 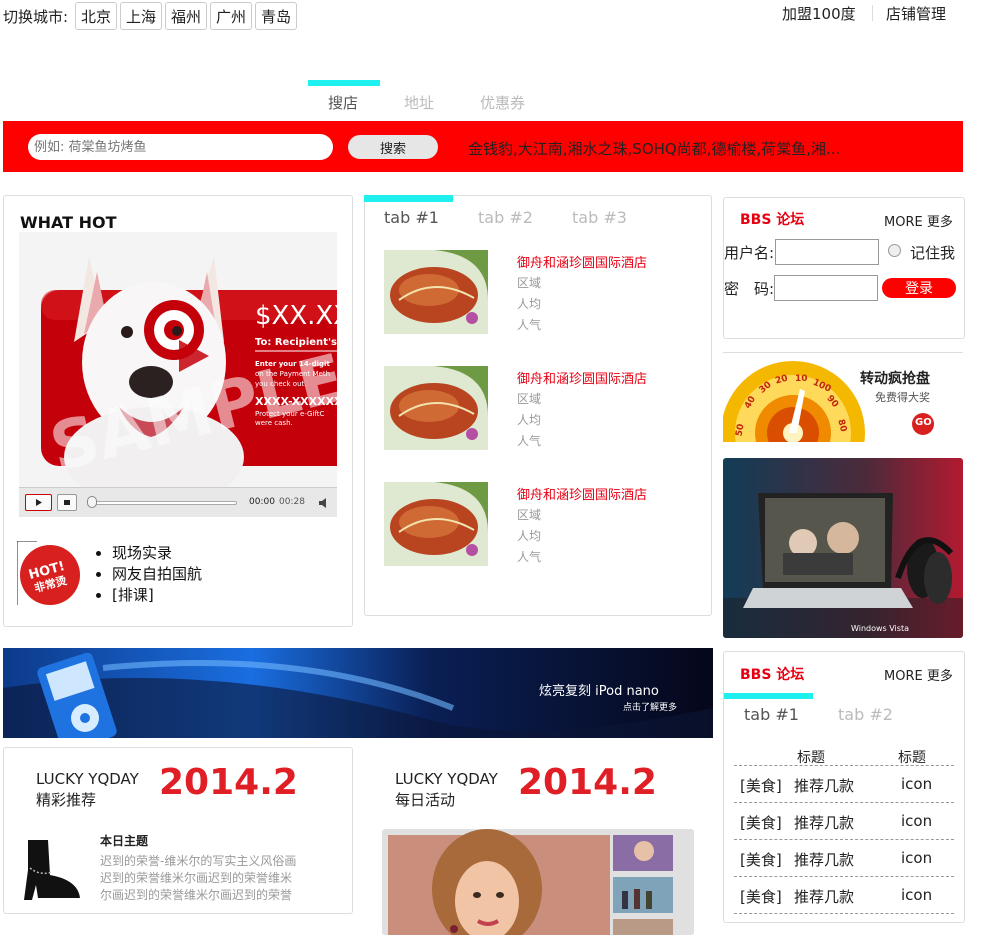 What do you see at coordinates (819, 13) in the screenshot?
I see `join-link: 加盟100度` at bounding box center [819, 13].